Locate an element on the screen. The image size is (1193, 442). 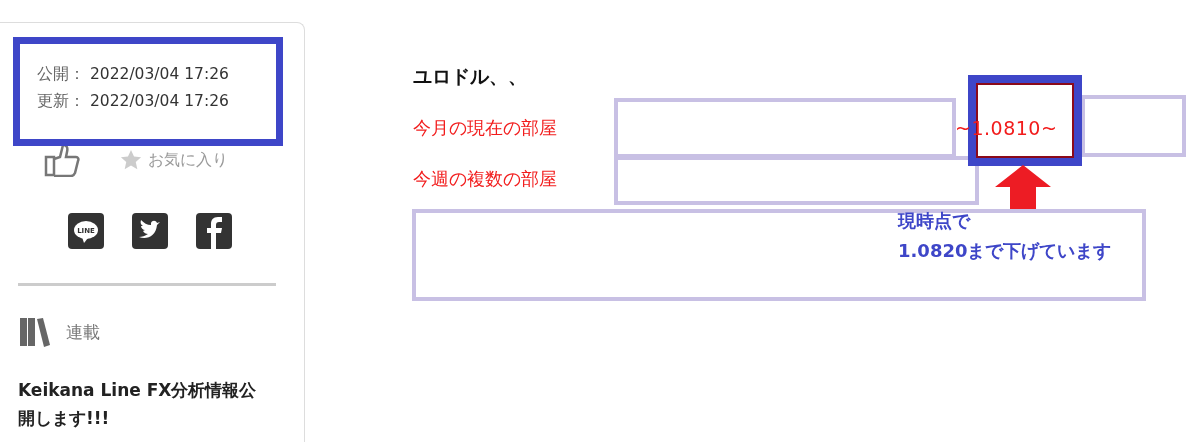
facebook-icon is located at coordinates (214, 231).